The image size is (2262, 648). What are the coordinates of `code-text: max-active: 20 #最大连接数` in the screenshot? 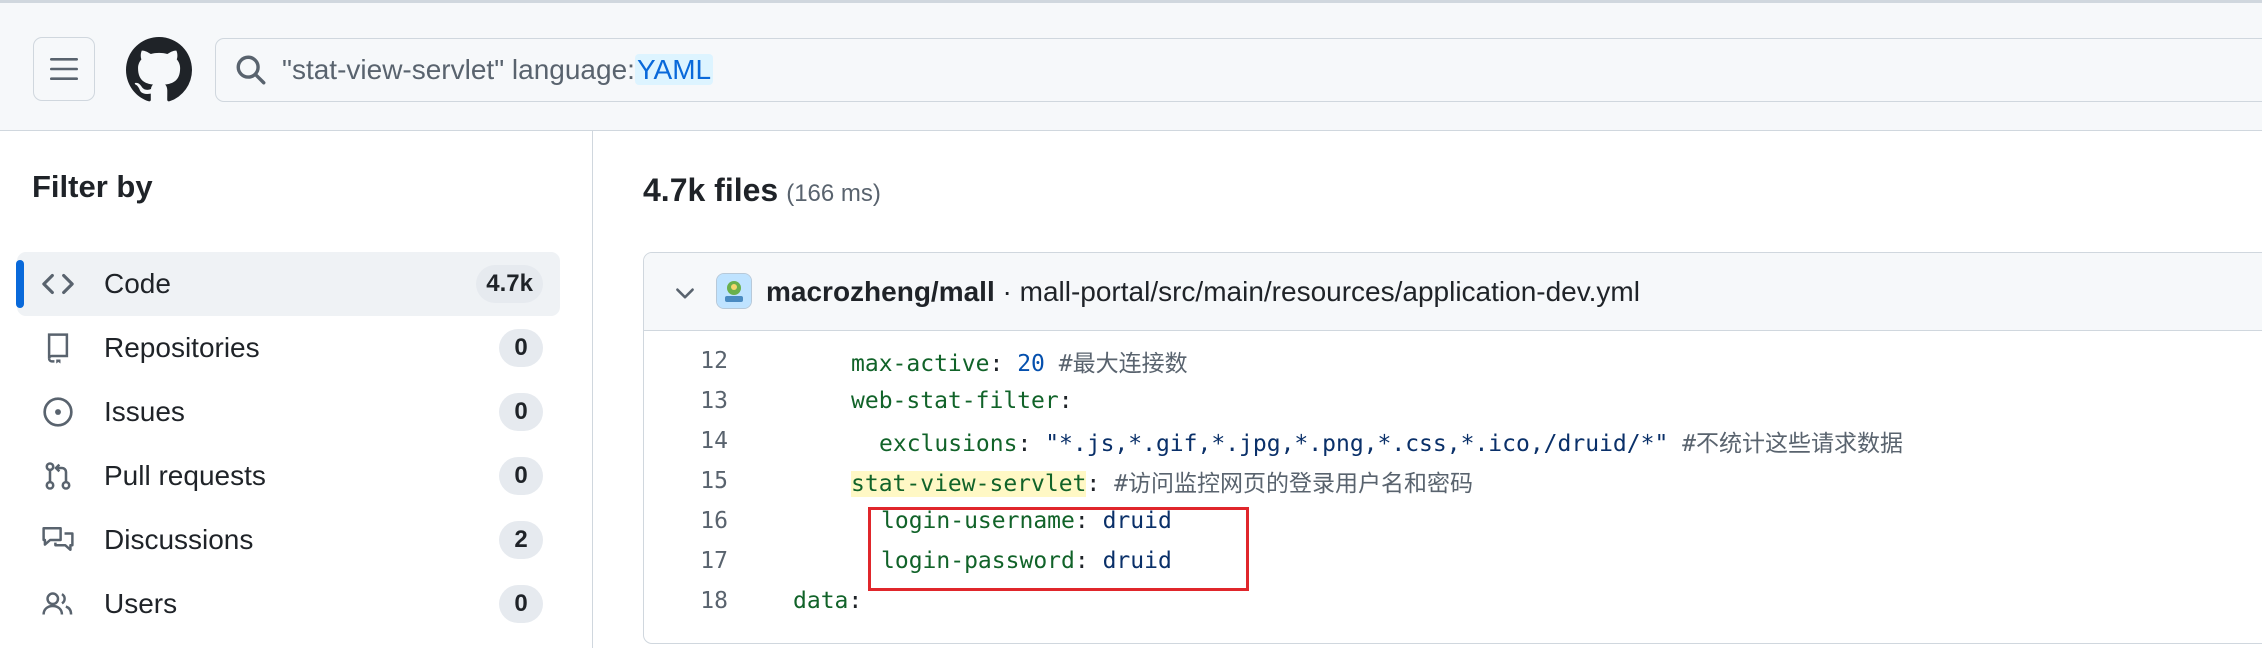 It's located at (1019, 364).